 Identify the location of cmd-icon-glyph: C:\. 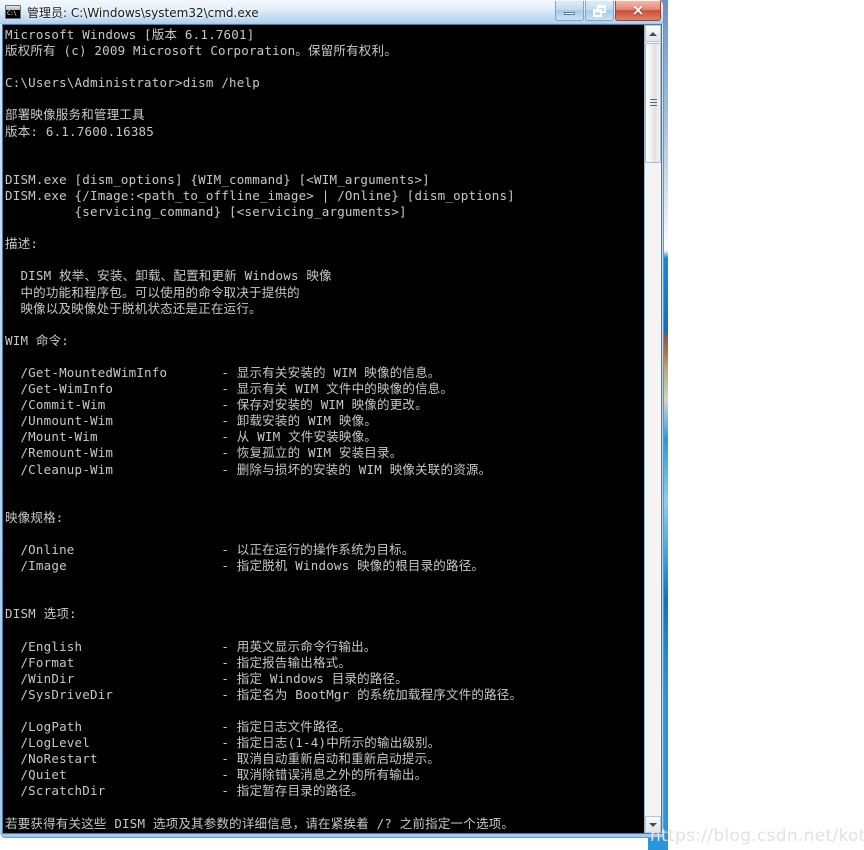
(12, 13).